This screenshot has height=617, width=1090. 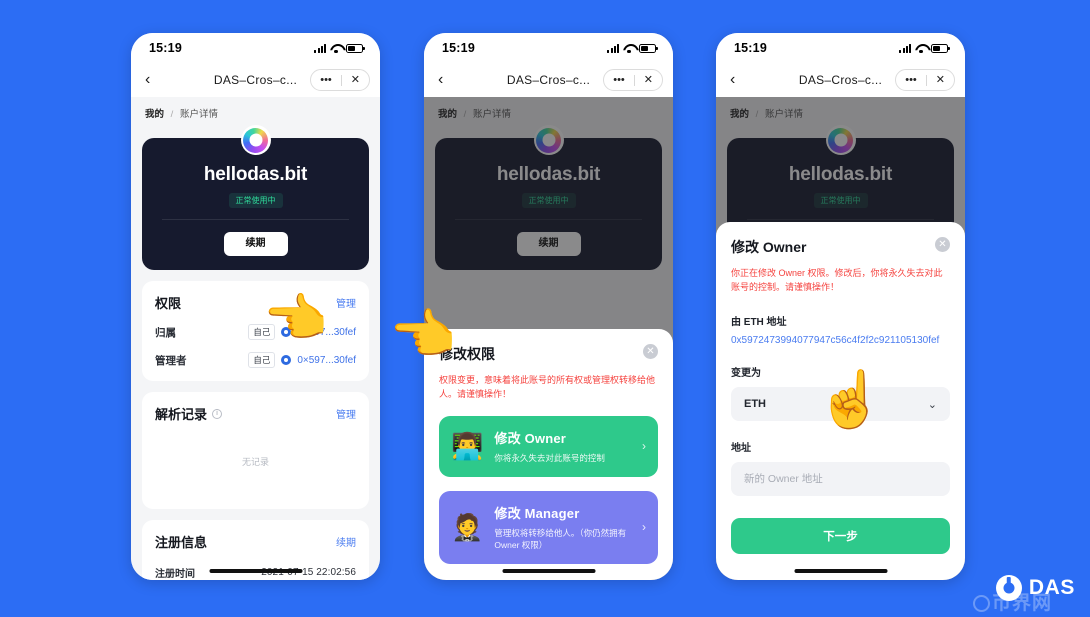 I want to click on registration-renew-link: 续期, so click(x=346, y=541).